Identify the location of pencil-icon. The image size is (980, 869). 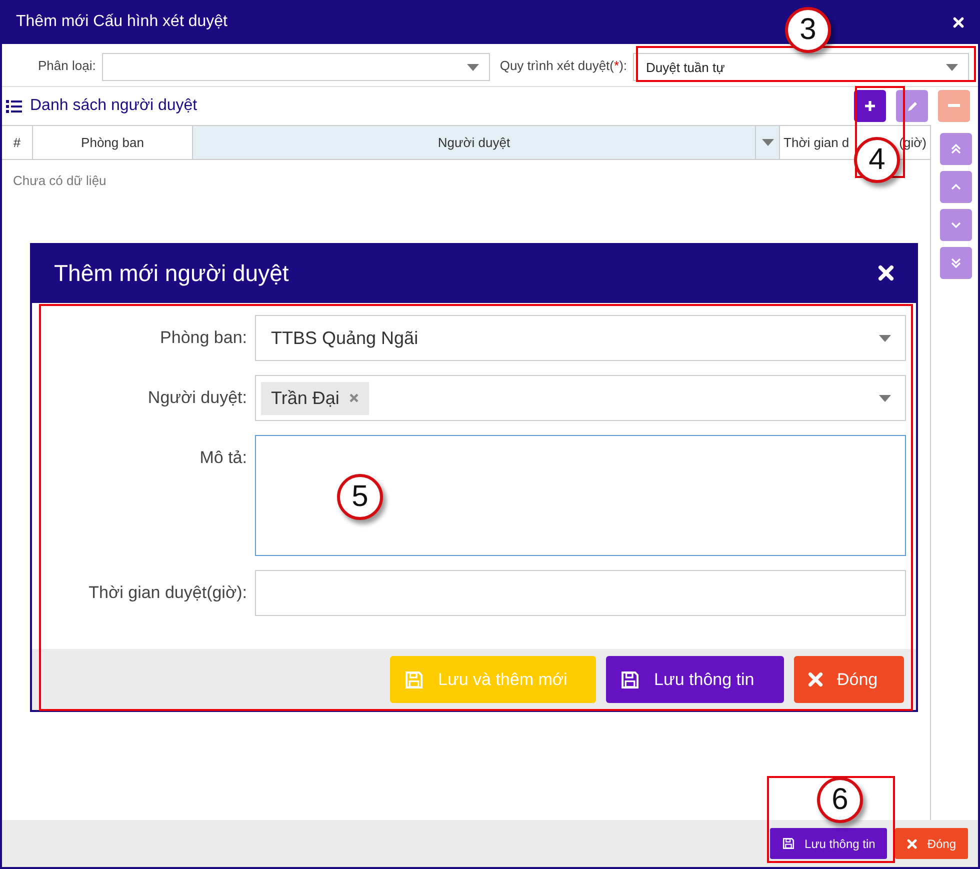
(912, 106).